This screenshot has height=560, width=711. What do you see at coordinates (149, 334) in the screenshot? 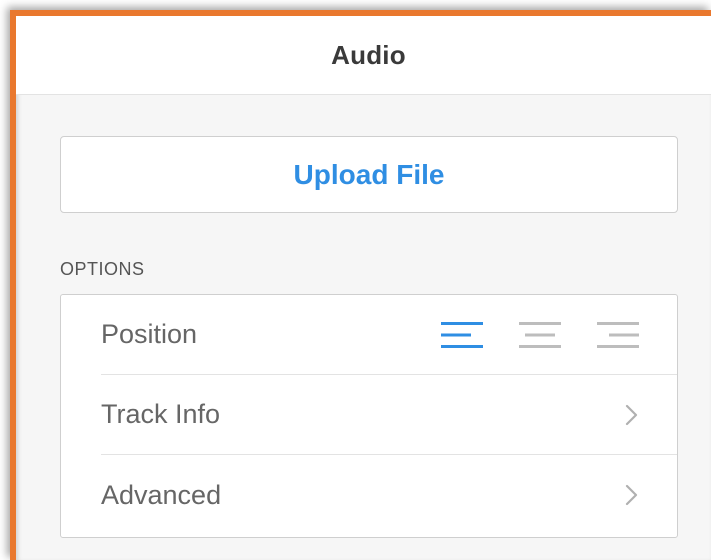
I see `position-label: Position` at bounding box center [149, 334].